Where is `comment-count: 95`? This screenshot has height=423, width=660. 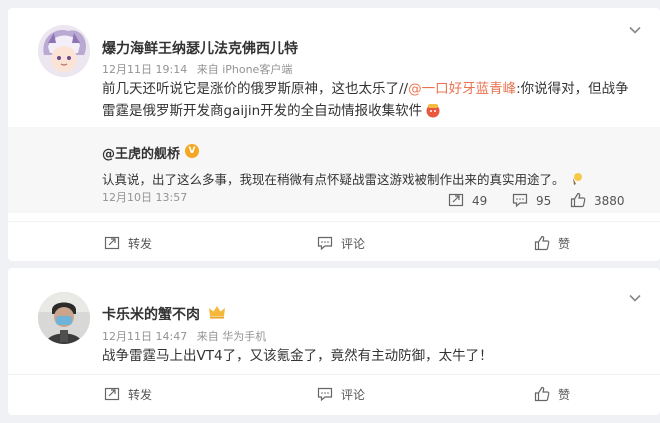
comment-count: 95 is located at coordinates (544, 201).